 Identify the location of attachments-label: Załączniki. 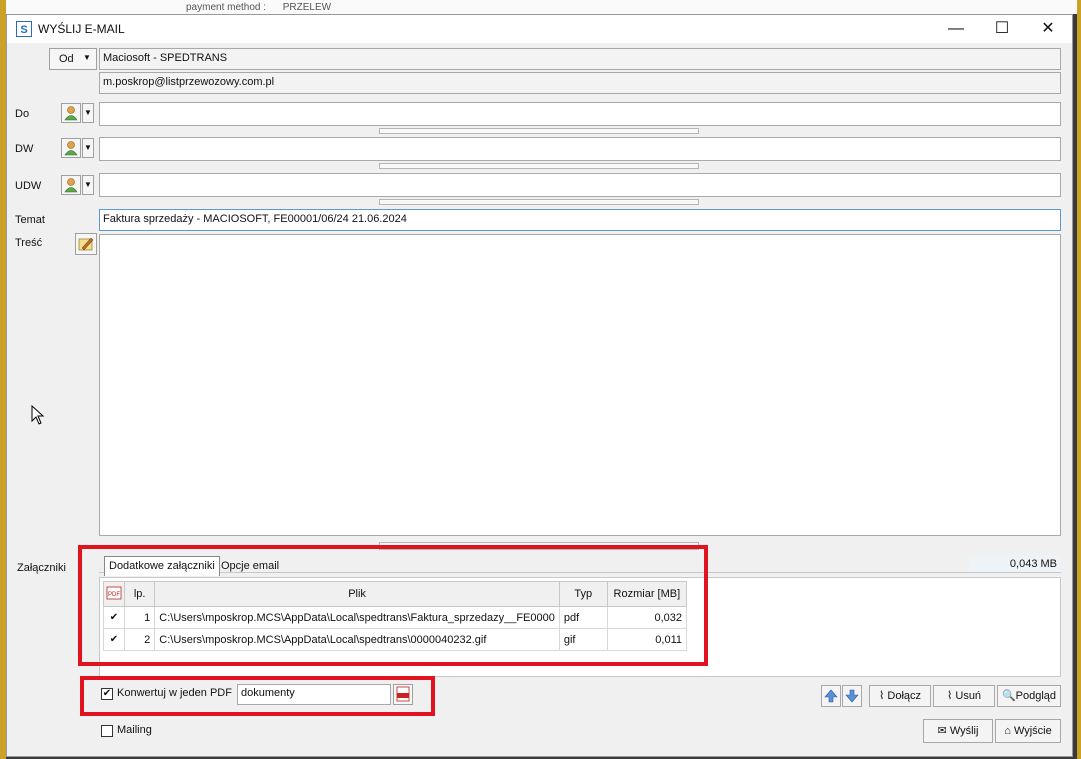
(41, 568).